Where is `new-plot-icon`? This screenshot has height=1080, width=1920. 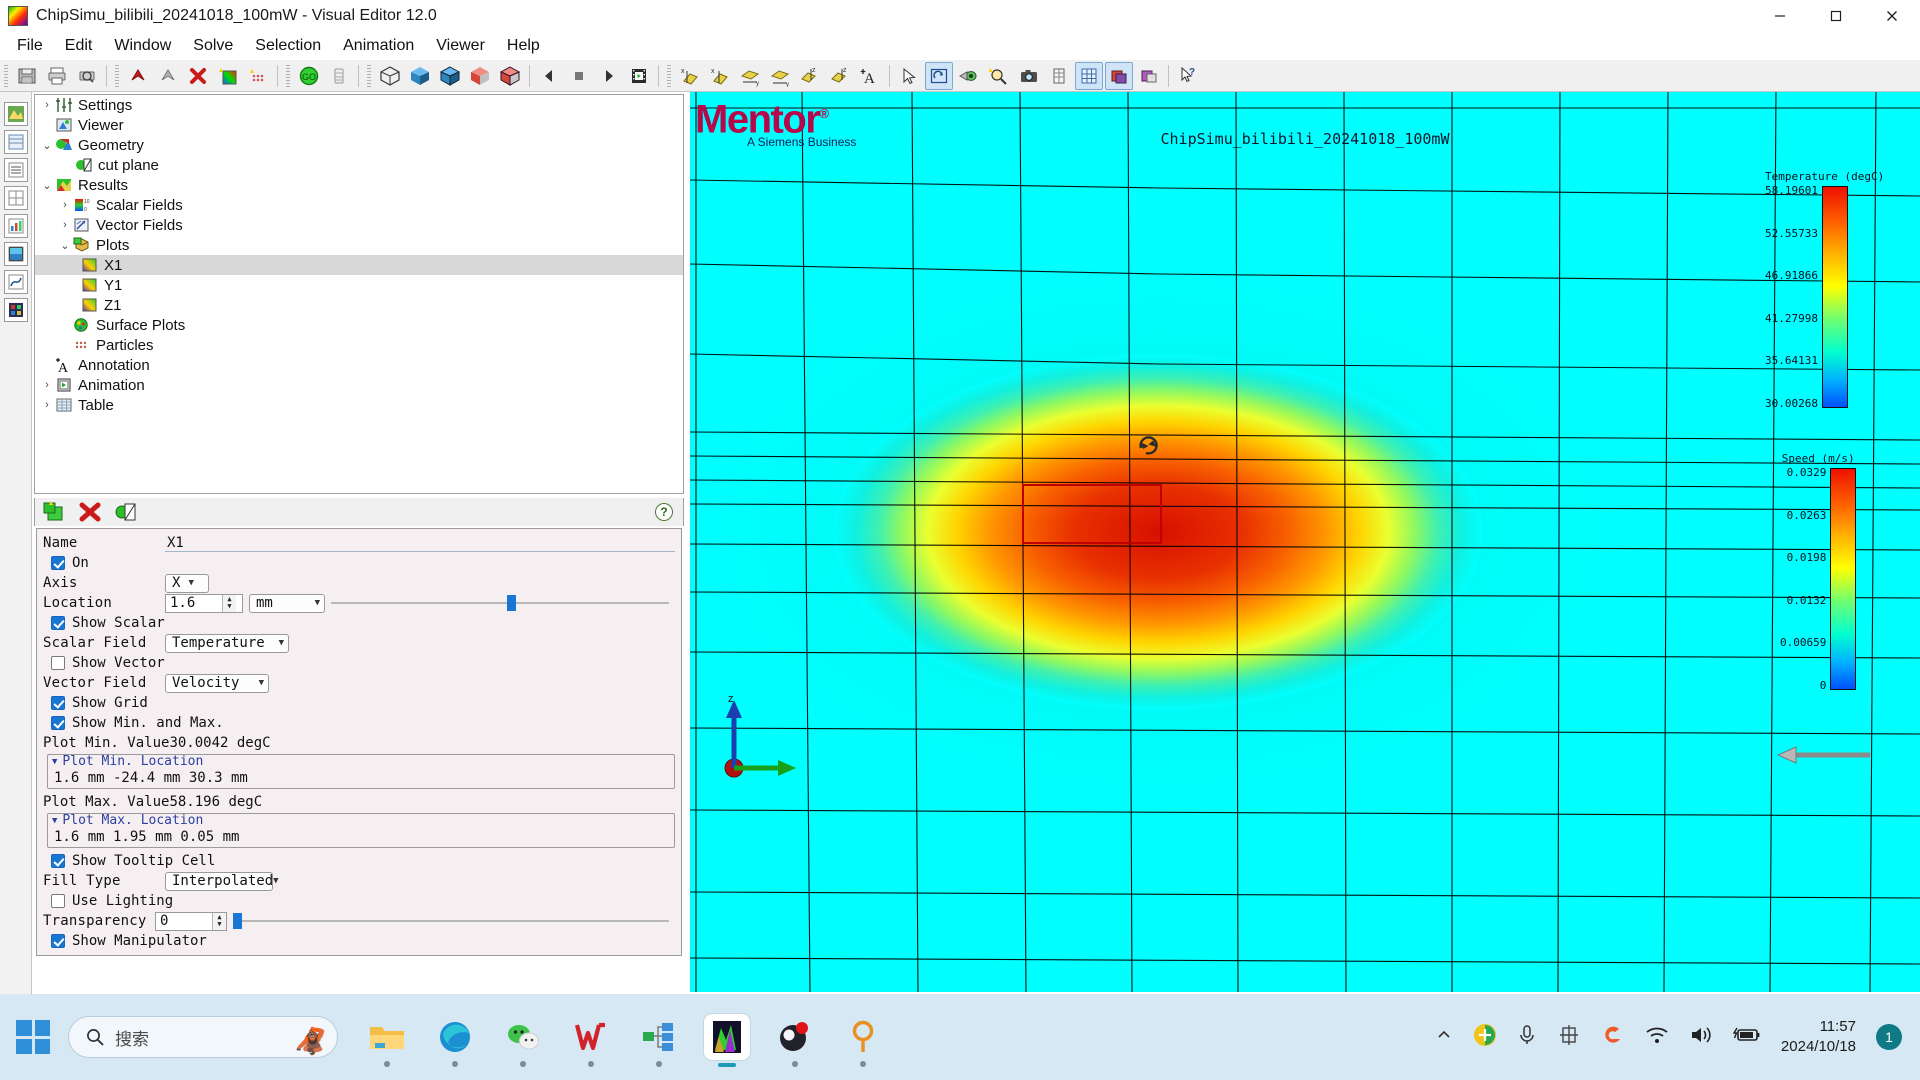
new-plot-icon is located at coordinates (228, 76).